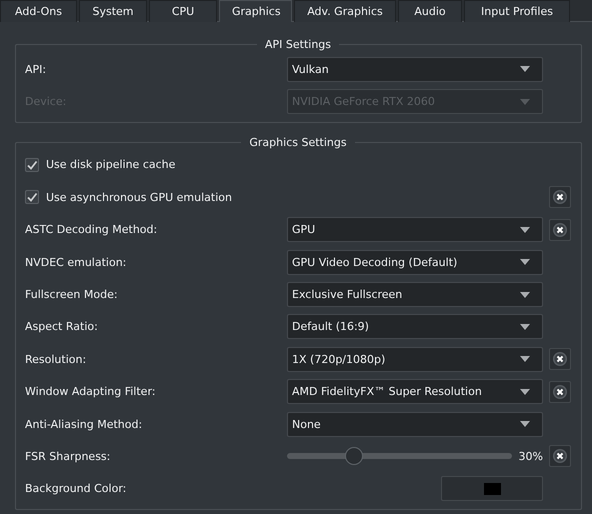  Describe the element at coordinates (36, 69) in the screenshot. I see `setting-label: API:` at that location.